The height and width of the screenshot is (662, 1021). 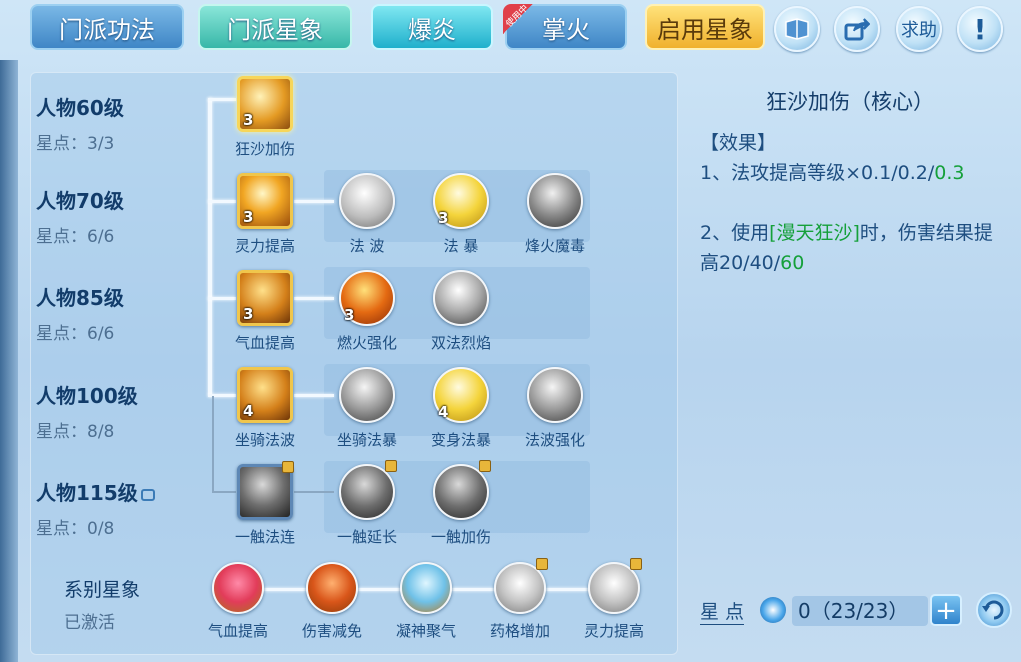 I want to click on system-node-locked: 药格增加, so click(x=520, y=599).